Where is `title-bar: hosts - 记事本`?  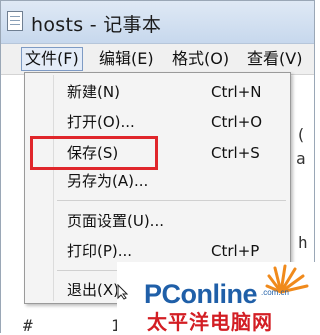
title-bar: hosts - 记事本 is located at coordinates (157, 22).